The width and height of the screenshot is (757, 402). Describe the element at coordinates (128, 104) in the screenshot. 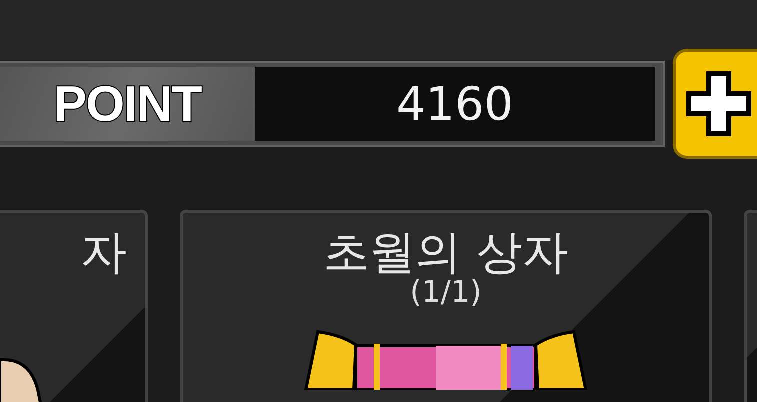

I see `point-label: POINT` at that location.